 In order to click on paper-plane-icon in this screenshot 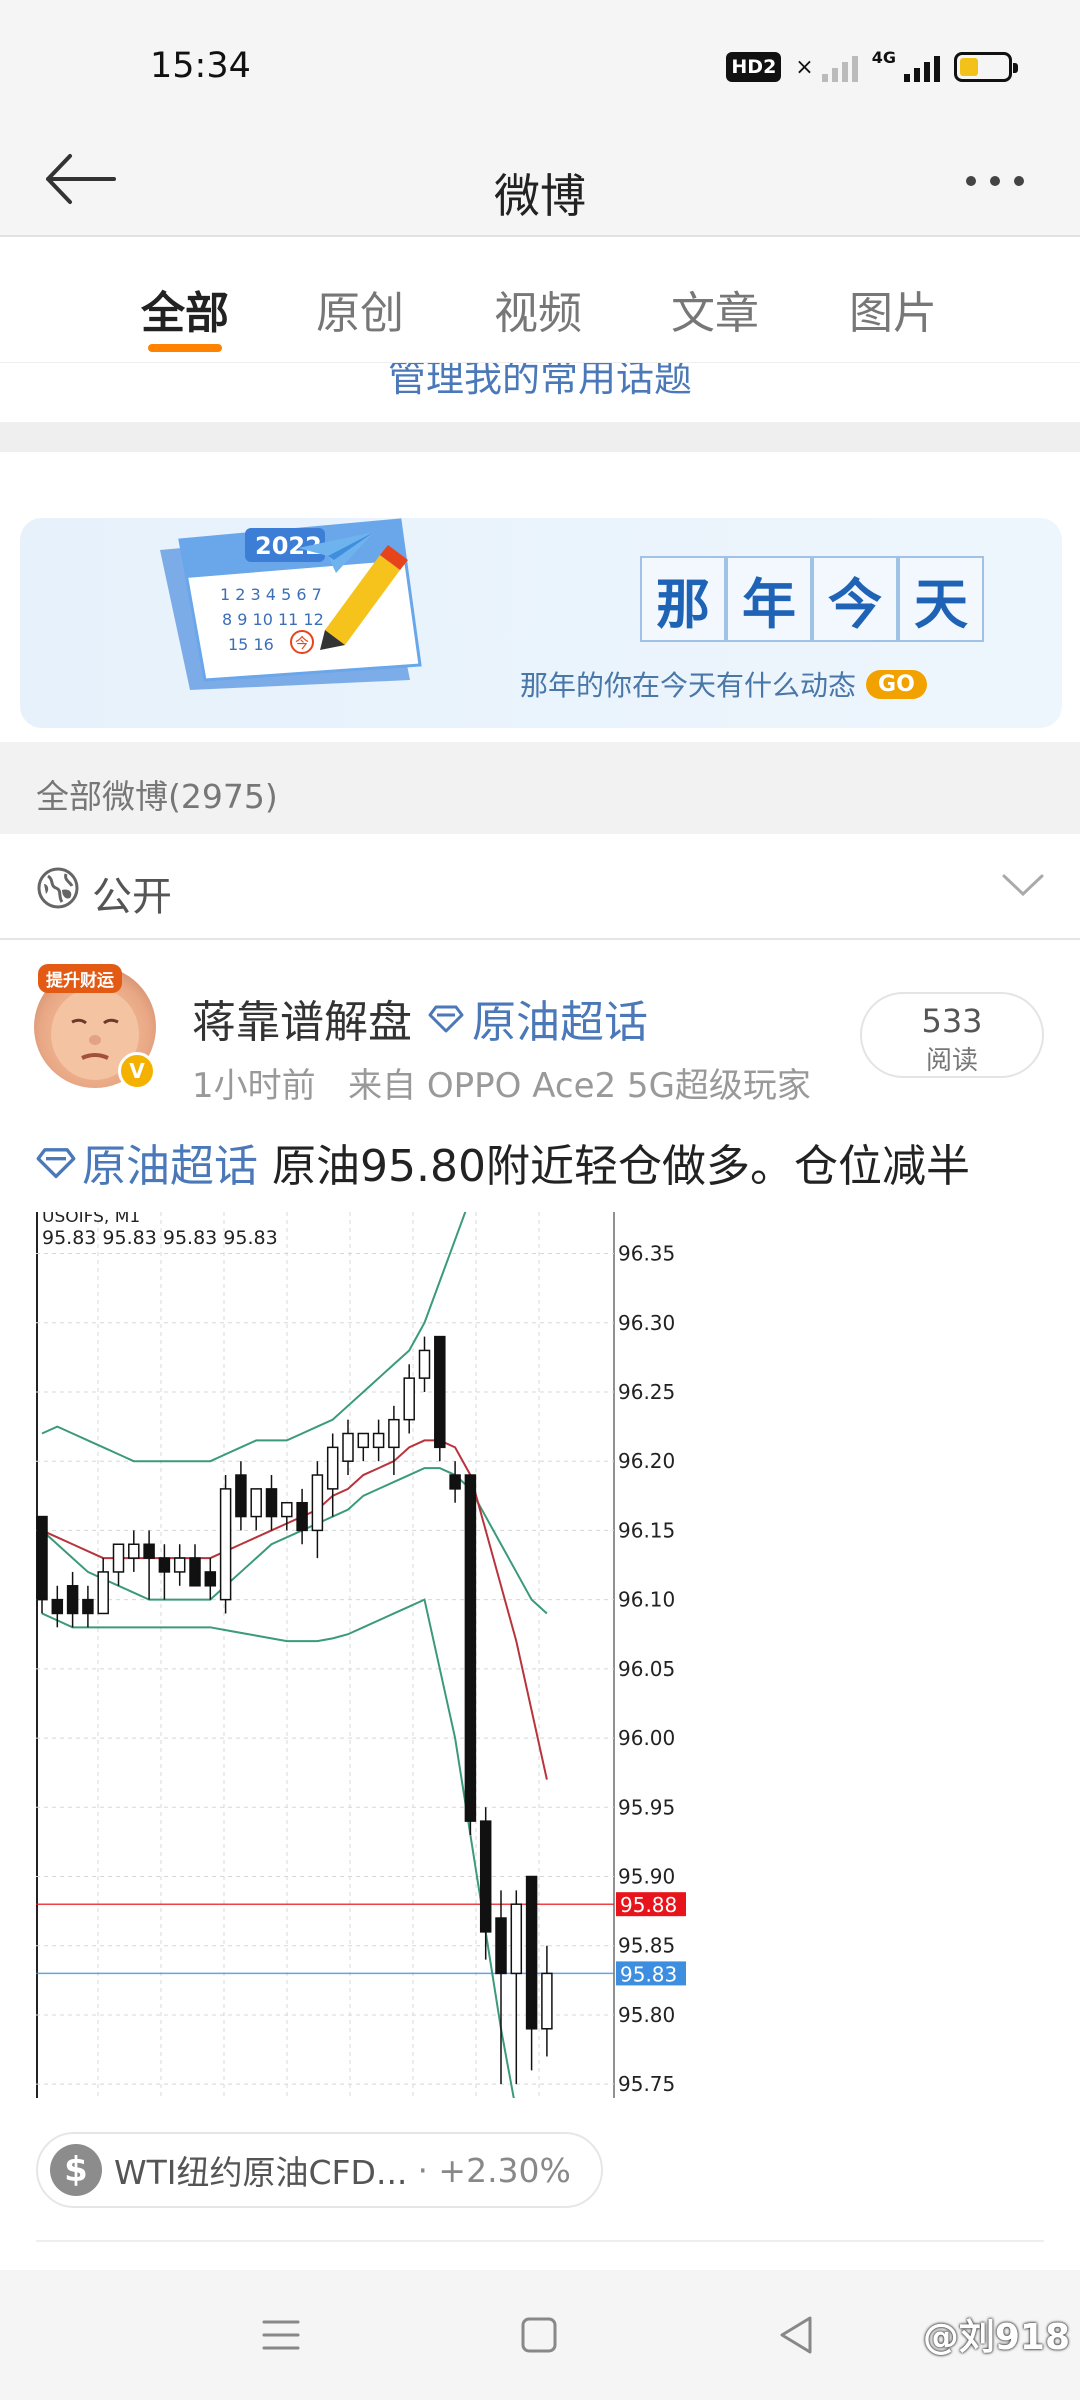, I will do `click(336, 552)`.